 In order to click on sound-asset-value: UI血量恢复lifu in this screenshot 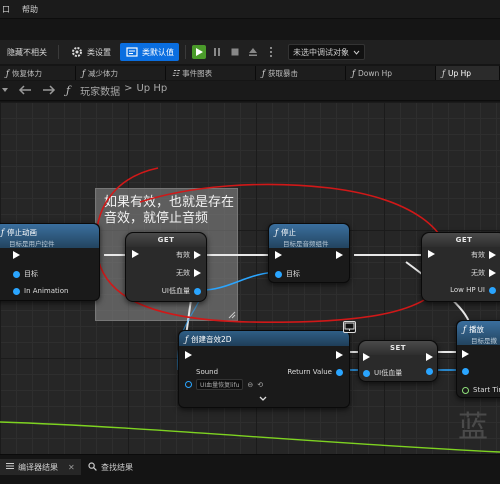, I will do `click(220, 384)`.